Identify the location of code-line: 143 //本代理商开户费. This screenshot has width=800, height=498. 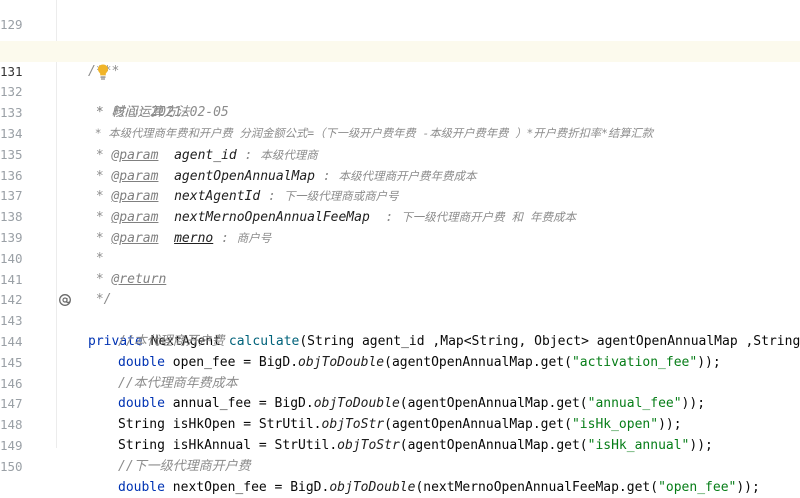
(400, 319).